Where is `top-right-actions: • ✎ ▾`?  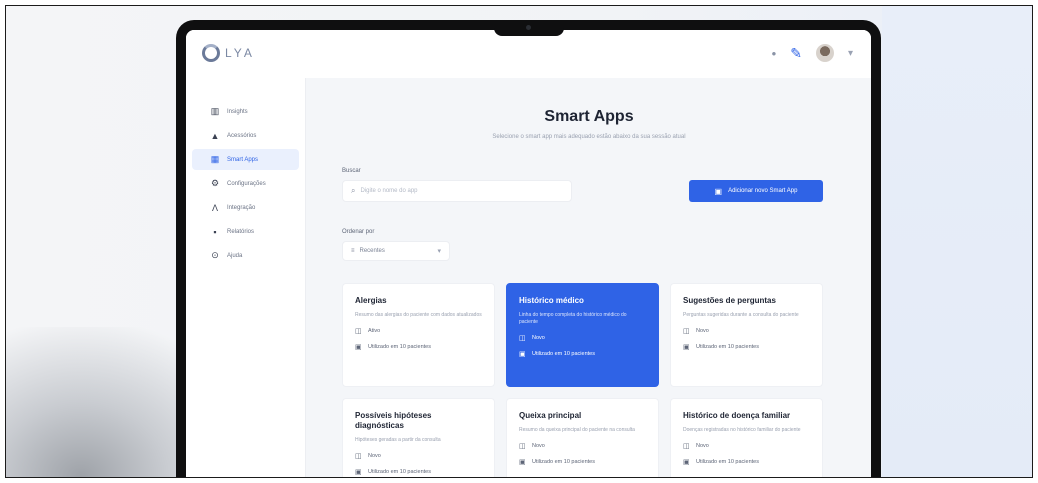 top-right-actions: • ✎ ▾ is located at coordinates (812, 53).